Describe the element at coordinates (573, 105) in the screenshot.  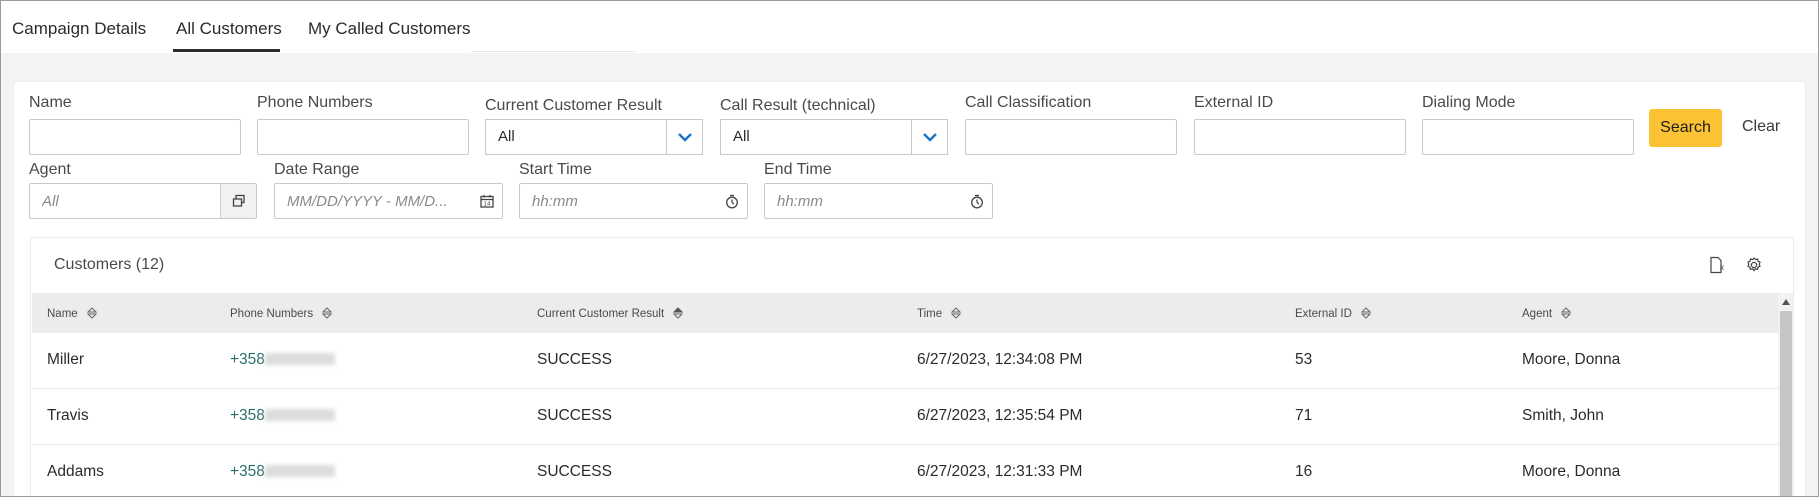
I see `current-customer-result-label: Current Customer Result` at that location.